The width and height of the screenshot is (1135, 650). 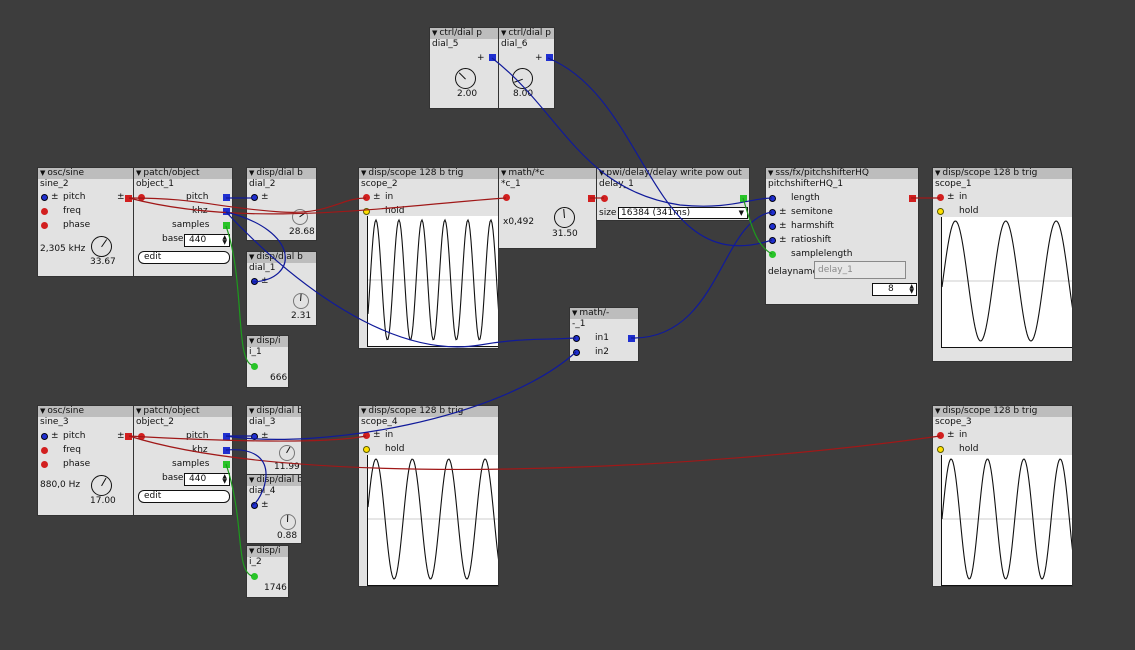 I want to click on object-header: ▼ sss/fx/pitchshifterHQ, so click(x=842, y=173).